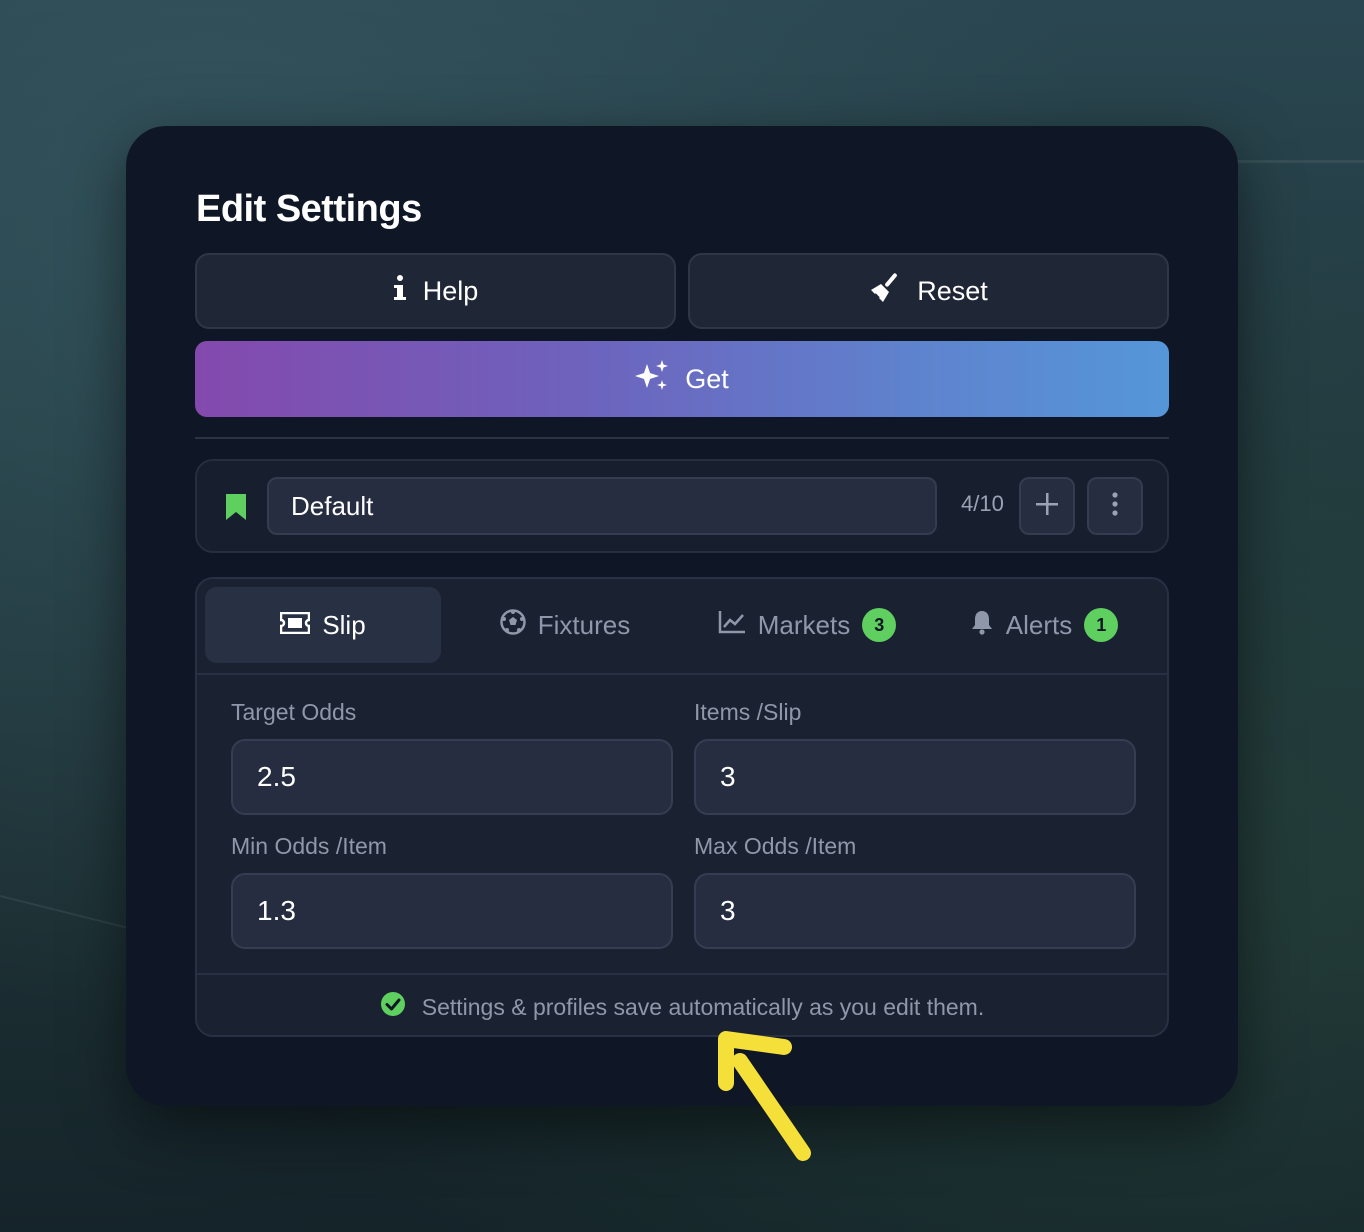 The height and width of the screenshot is (1232, 1364). I want to click on ticket-icon, so click(295, 625).